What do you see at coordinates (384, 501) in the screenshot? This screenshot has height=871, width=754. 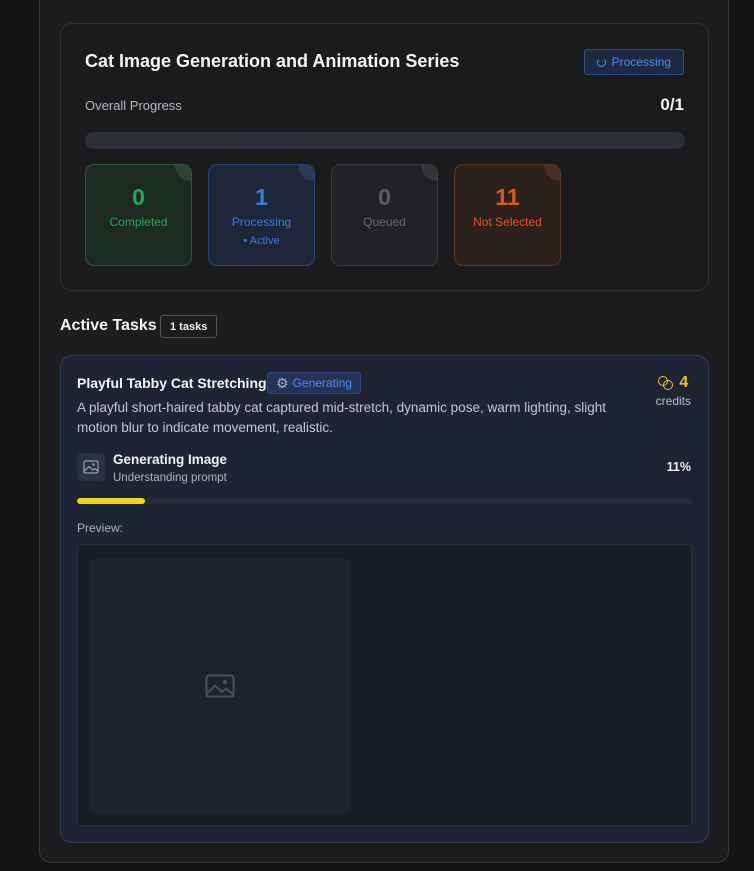 I see `step-progress-bar` at bounding box center [384, 501].